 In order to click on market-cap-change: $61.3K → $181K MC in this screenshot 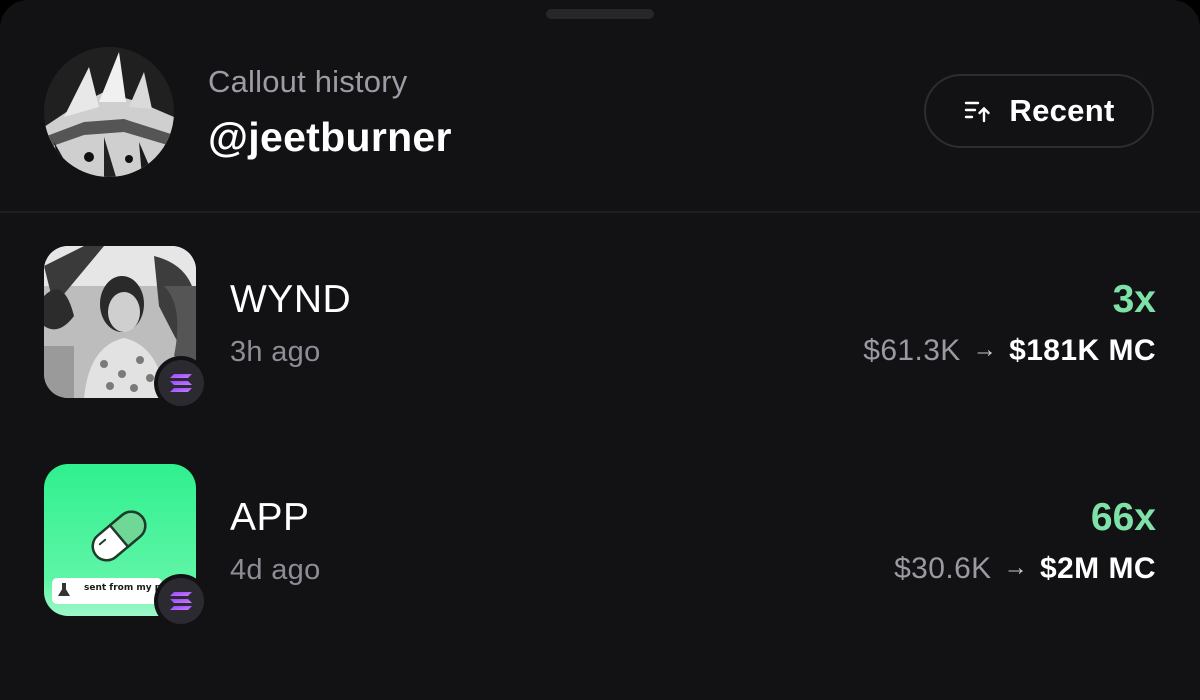, I will do `click(1009, 351)`.